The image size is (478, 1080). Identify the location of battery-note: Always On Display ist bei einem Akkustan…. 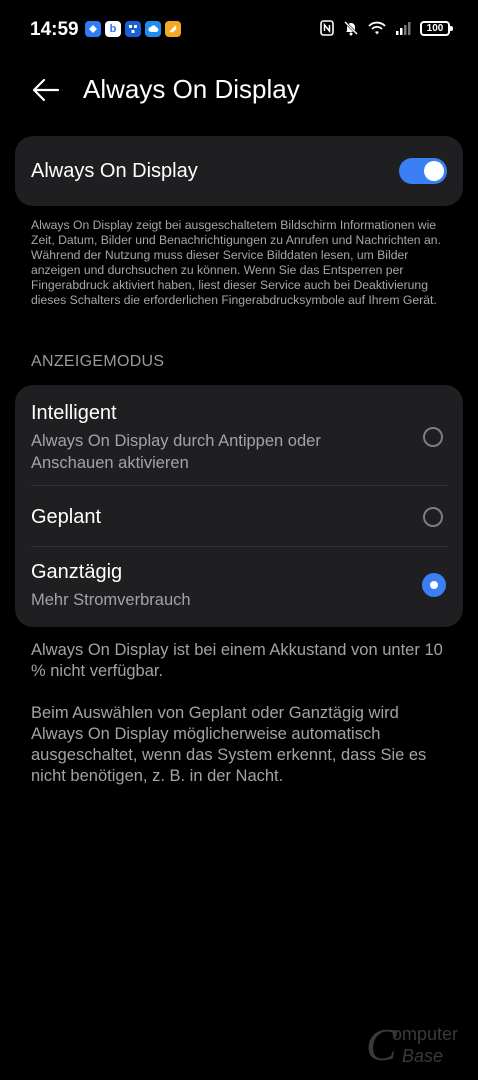
(237, 660).